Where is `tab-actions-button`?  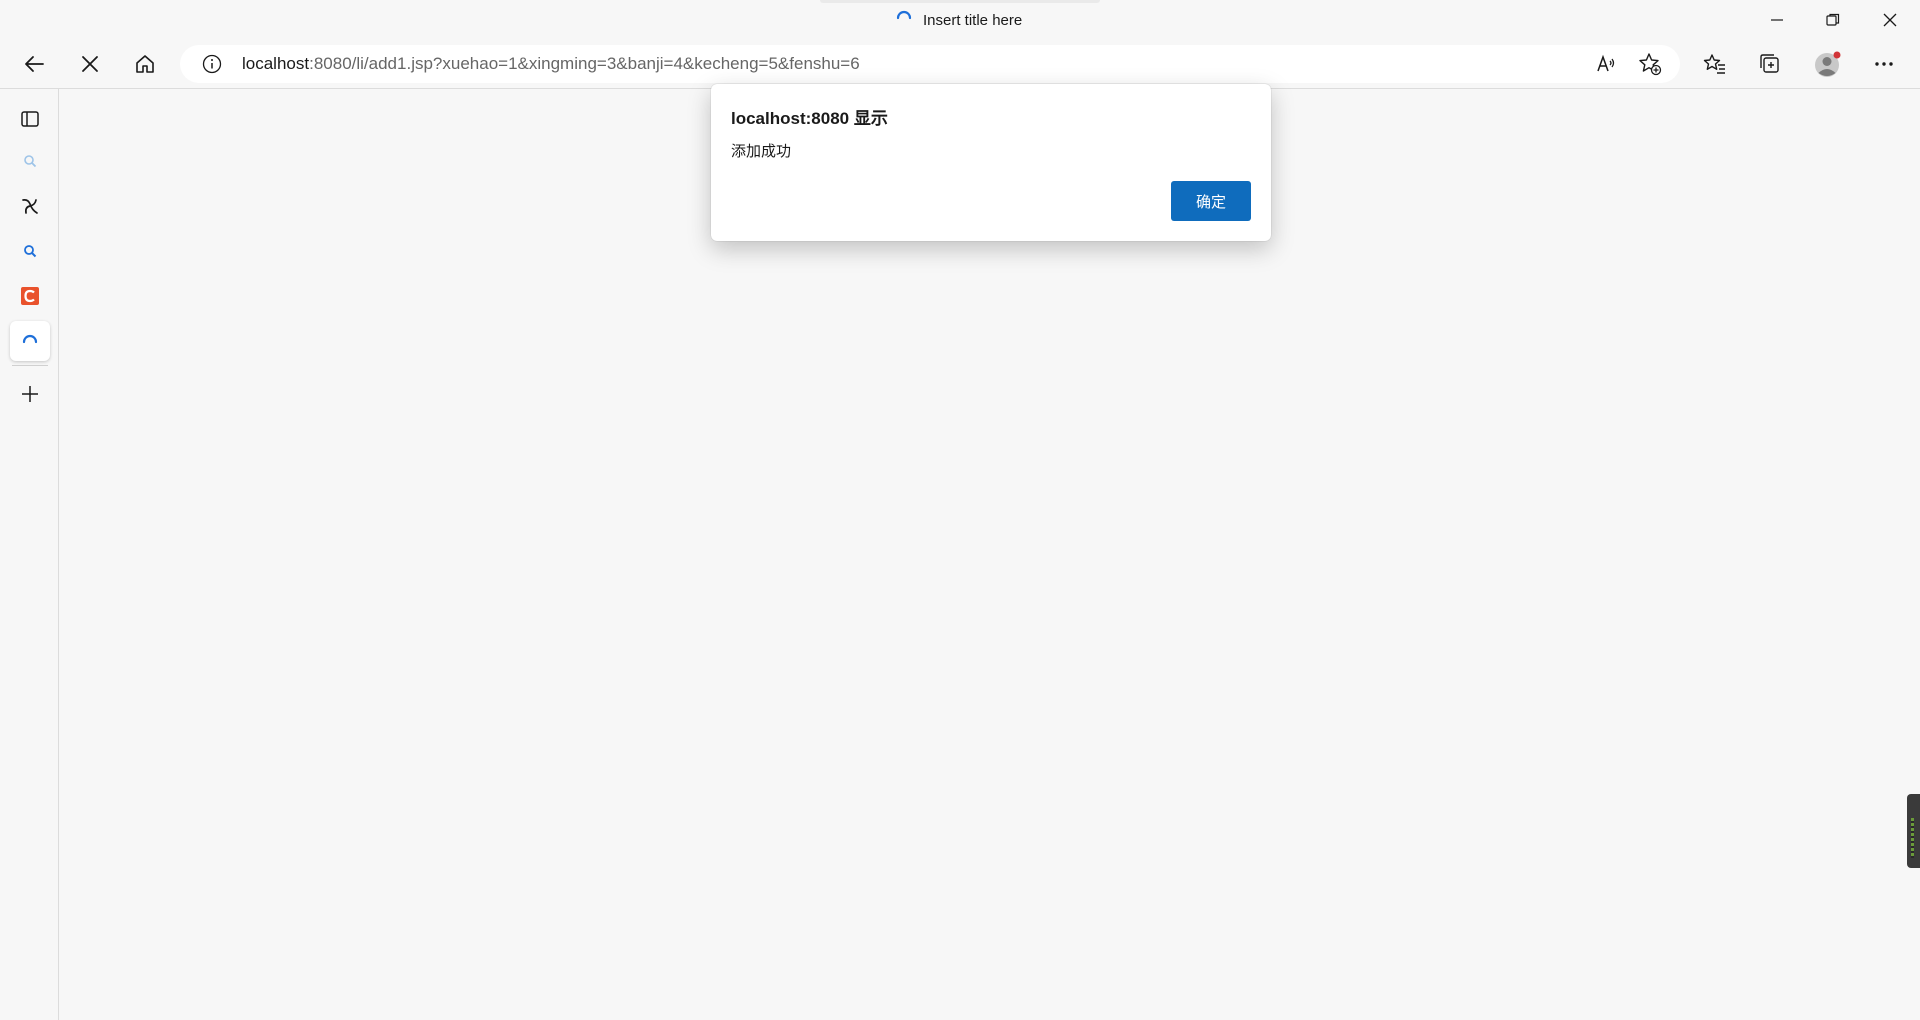 tab-actions-button is located at coordinates (30, 119).